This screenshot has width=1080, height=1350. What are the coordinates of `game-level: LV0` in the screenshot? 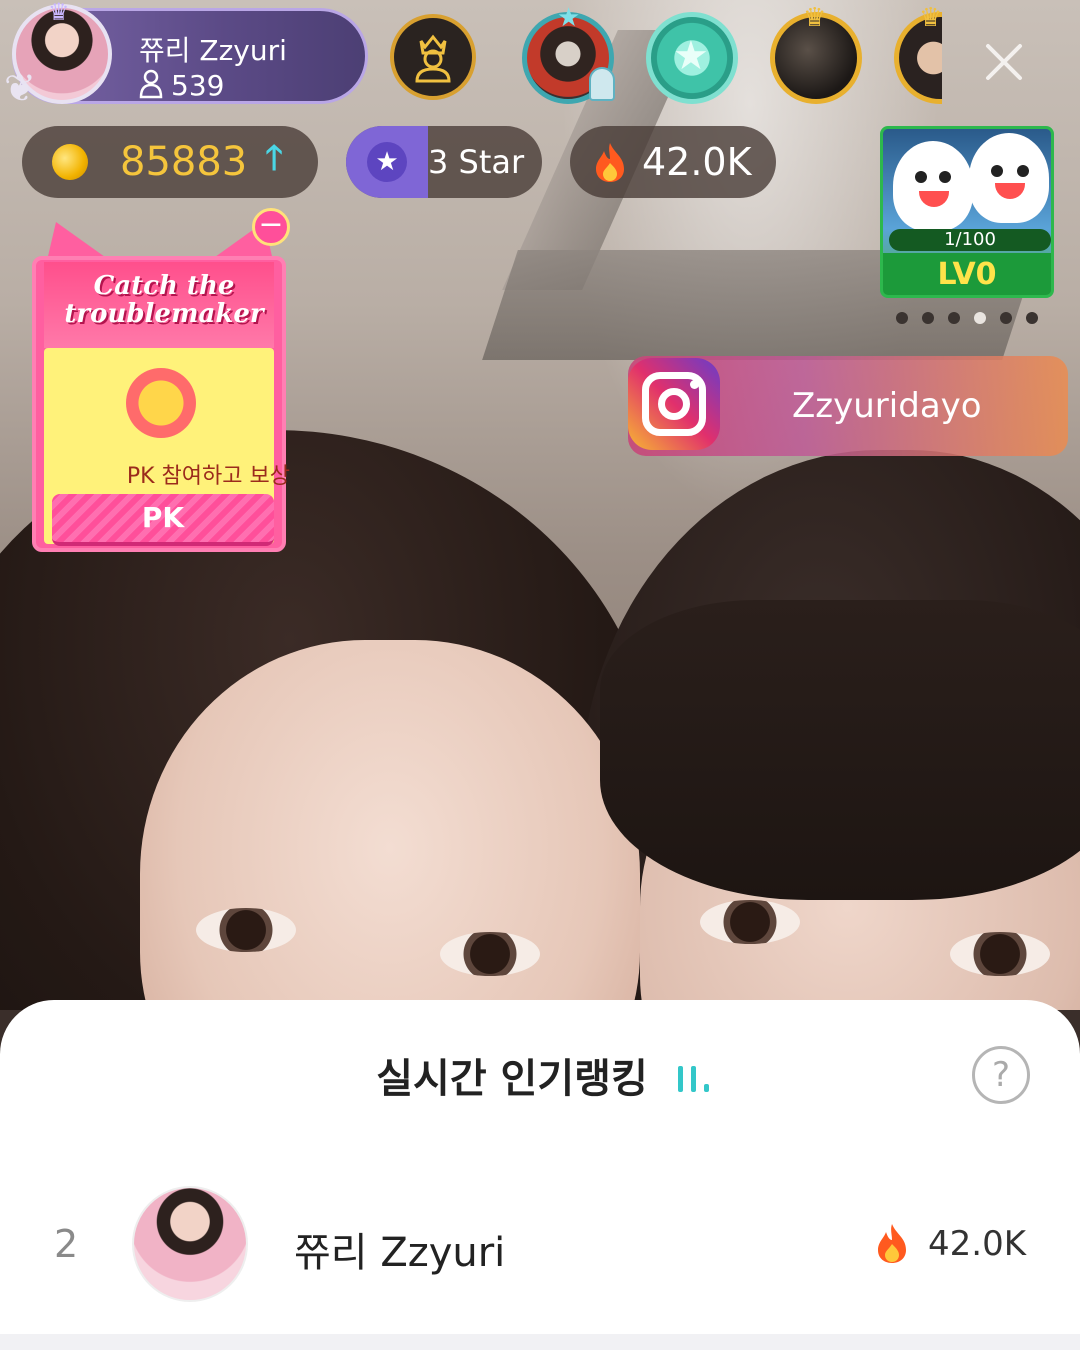 It's located at (967, 274).